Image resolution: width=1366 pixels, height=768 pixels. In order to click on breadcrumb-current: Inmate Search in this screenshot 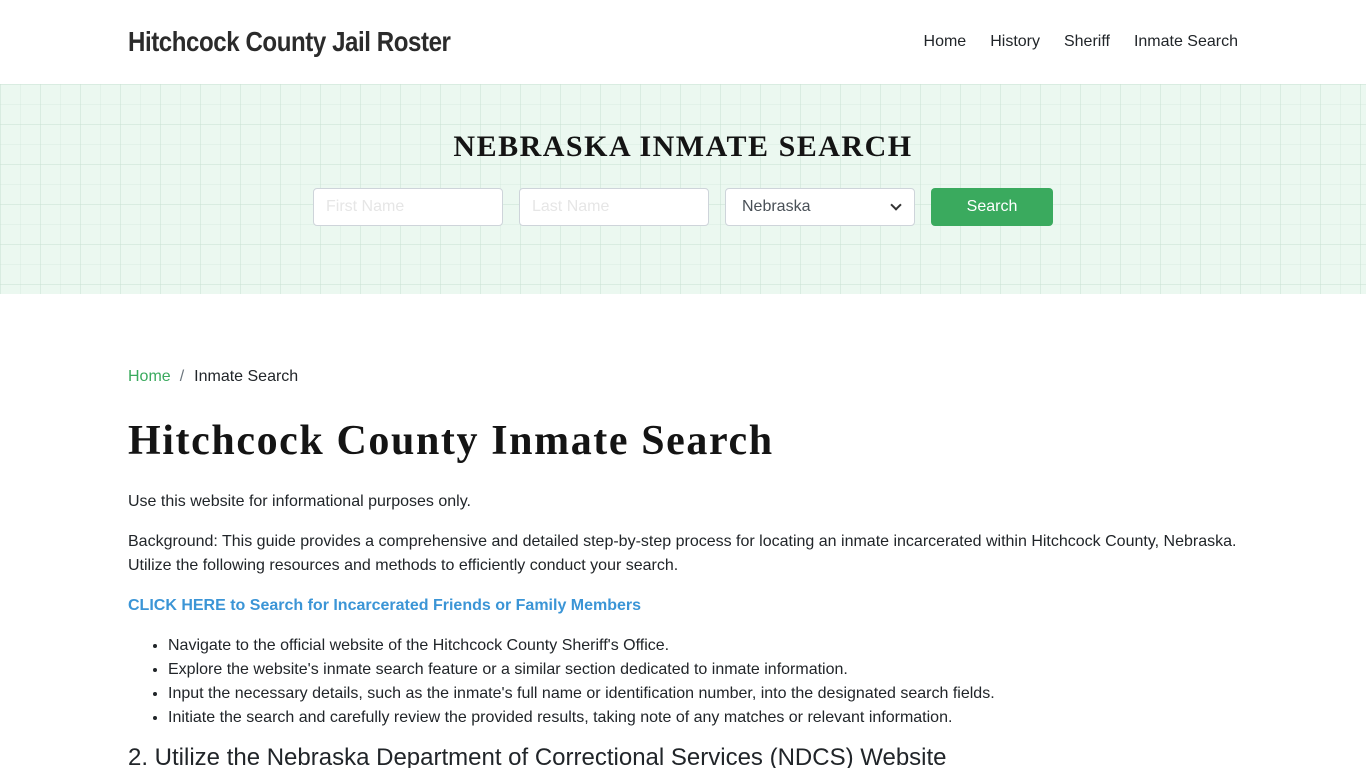, I will do `click(246, 376)`.